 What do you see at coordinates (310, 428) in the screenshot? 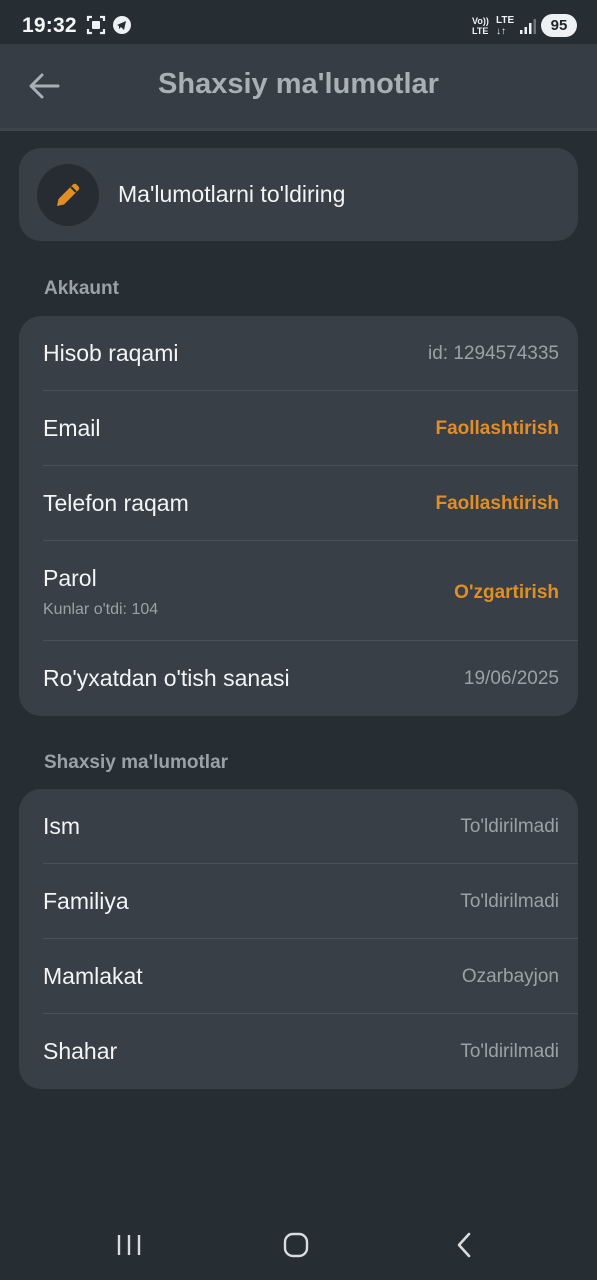
I see `email-row: Email Faollashtirish` at bounding box center [310, 428].